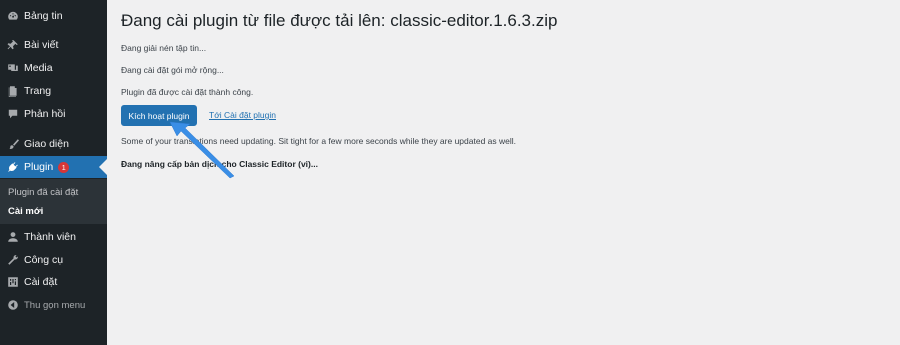 The image size is (900, 345). Describe the element at coordinates (38, 91) in the screenshot. I see `sidebar-item-label: Trang` at that location.